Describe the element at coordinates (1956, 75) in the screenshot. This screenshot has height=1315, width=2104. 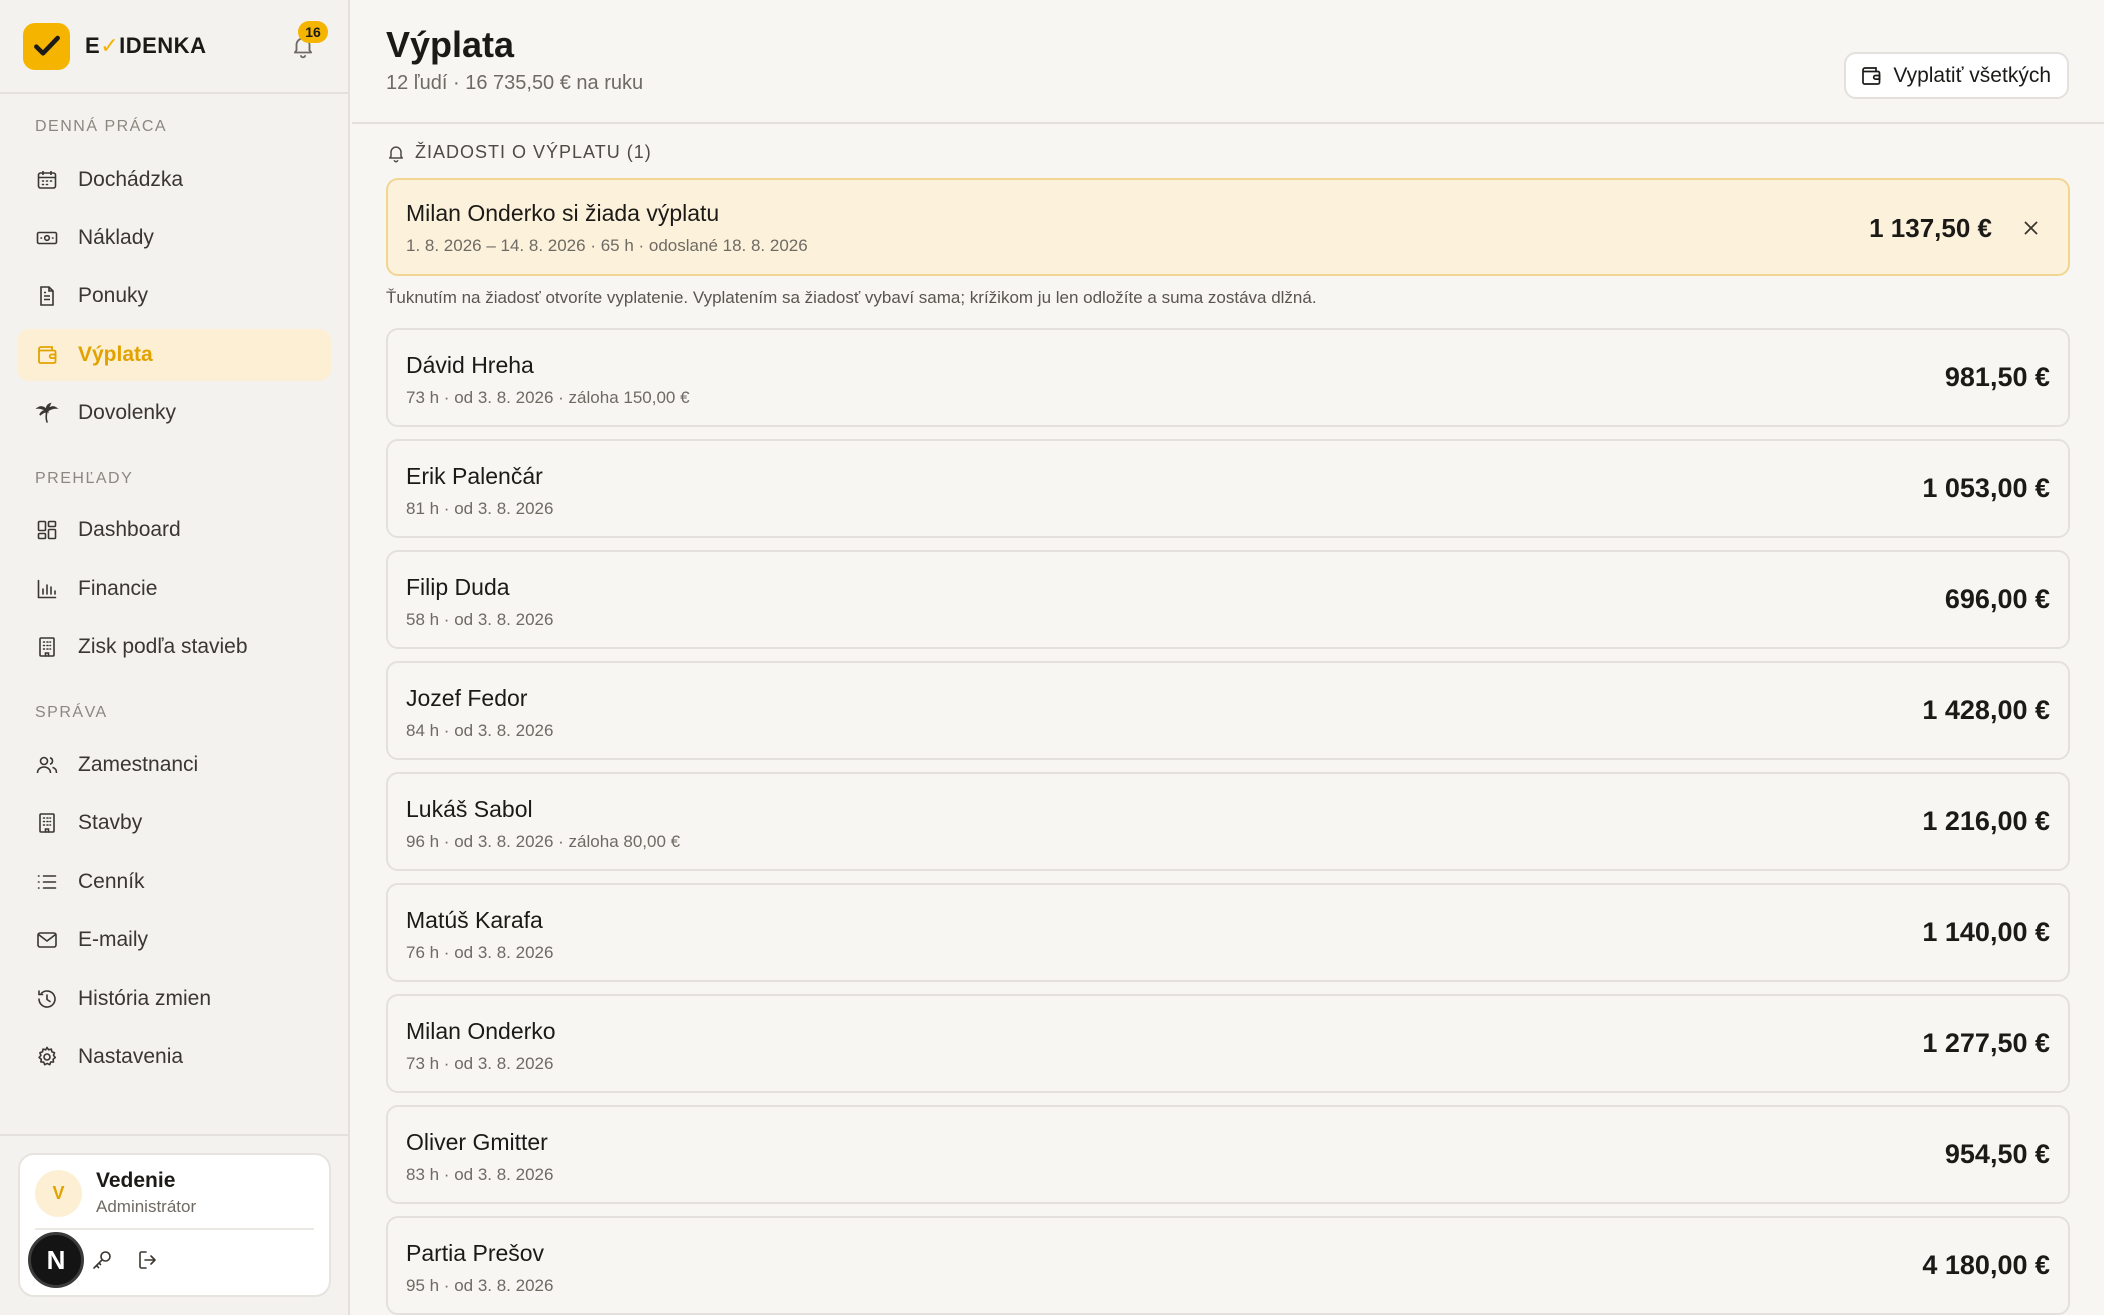
I see `pay-all-button: Vyplatiť všetkých` at that location.